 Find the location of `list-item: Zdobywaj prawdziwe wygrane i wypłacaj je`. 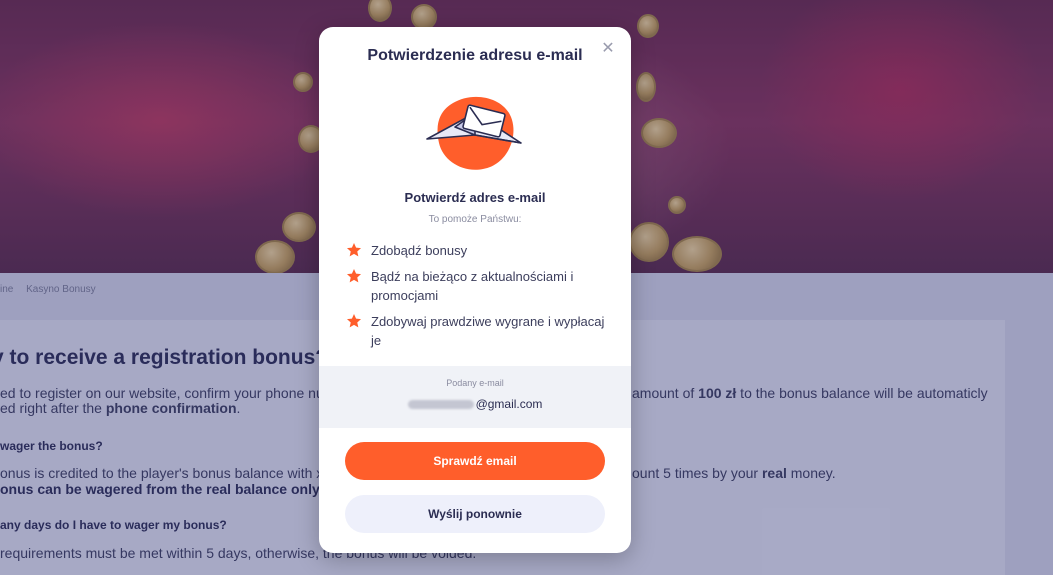

list-item: Zdobywaj prawdziwe wygrane i wypłacaj je is located at coordinates (478, 331).